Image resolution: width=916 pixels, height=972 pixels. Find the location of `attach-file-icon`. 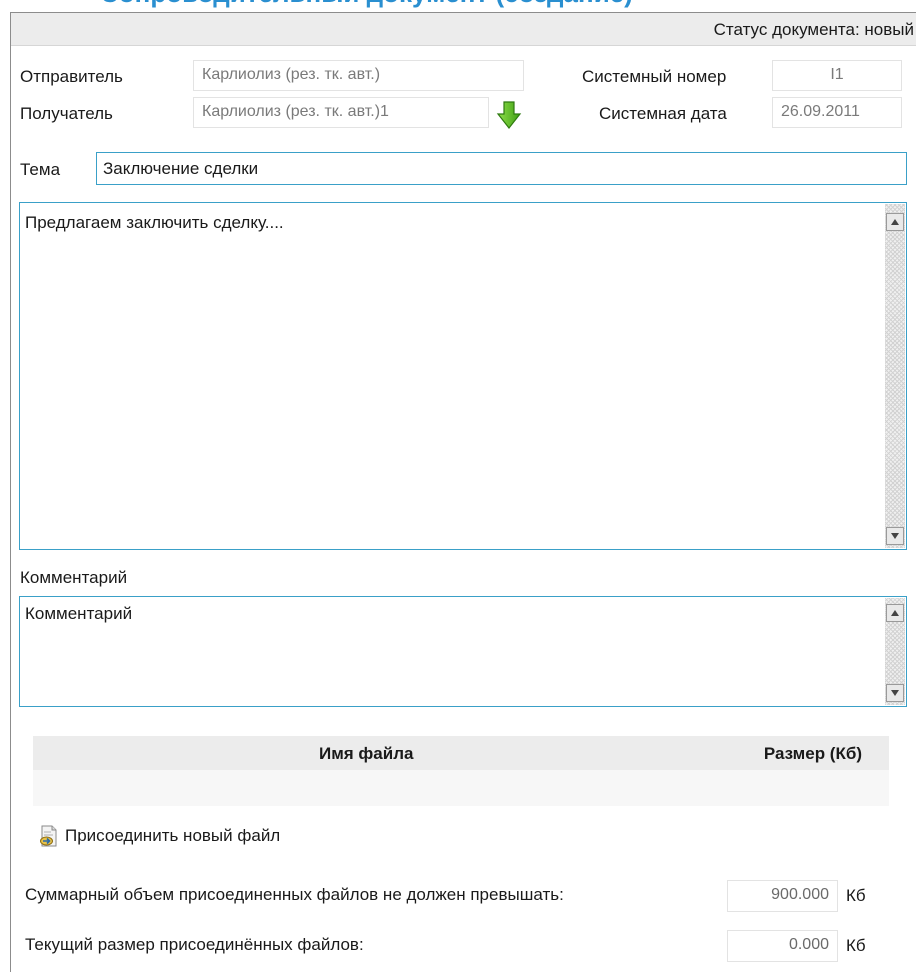

attach-file-icon is located at coordinates (48, 836).